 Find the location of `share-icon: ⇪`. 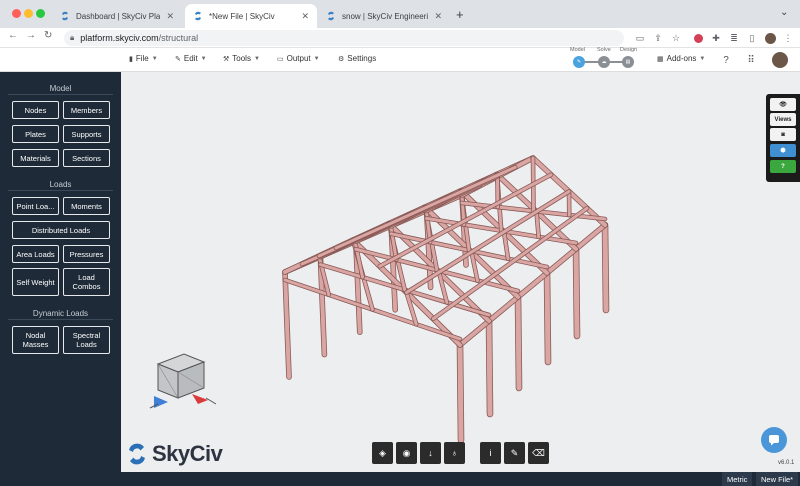

share-icon: ⇪ is located at coordinates (658, 38).